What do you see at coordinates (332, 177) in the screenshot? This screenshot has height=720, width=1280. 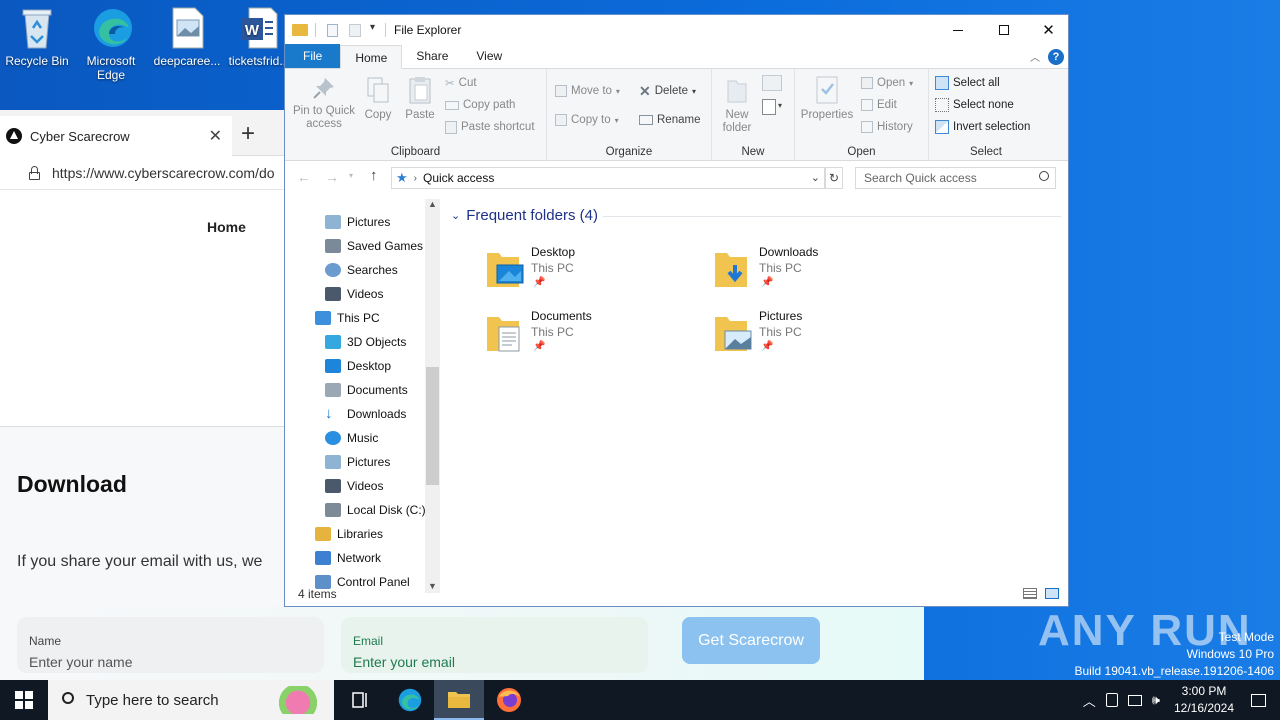 I see `forward-arrow-icon: →` at bounding box center [332, 177].